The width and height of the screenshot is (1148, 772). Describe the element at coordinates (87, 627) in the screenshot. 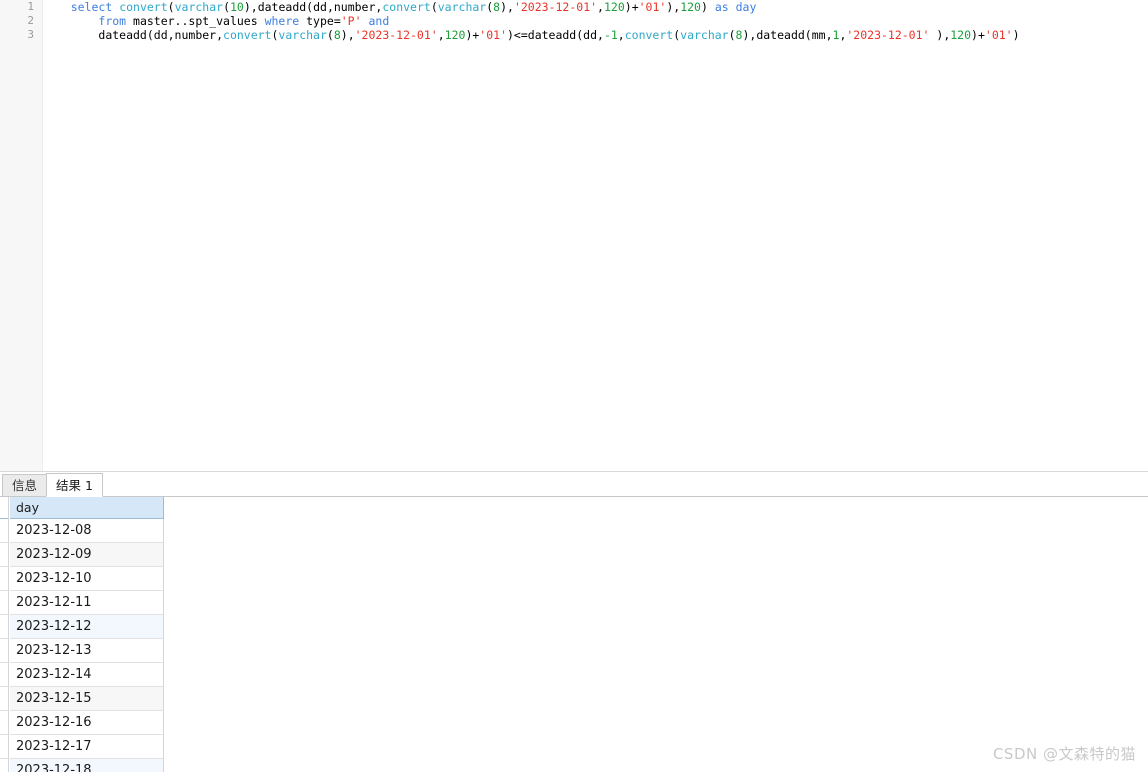

I see `table-row: 2023-12-12` at that location.